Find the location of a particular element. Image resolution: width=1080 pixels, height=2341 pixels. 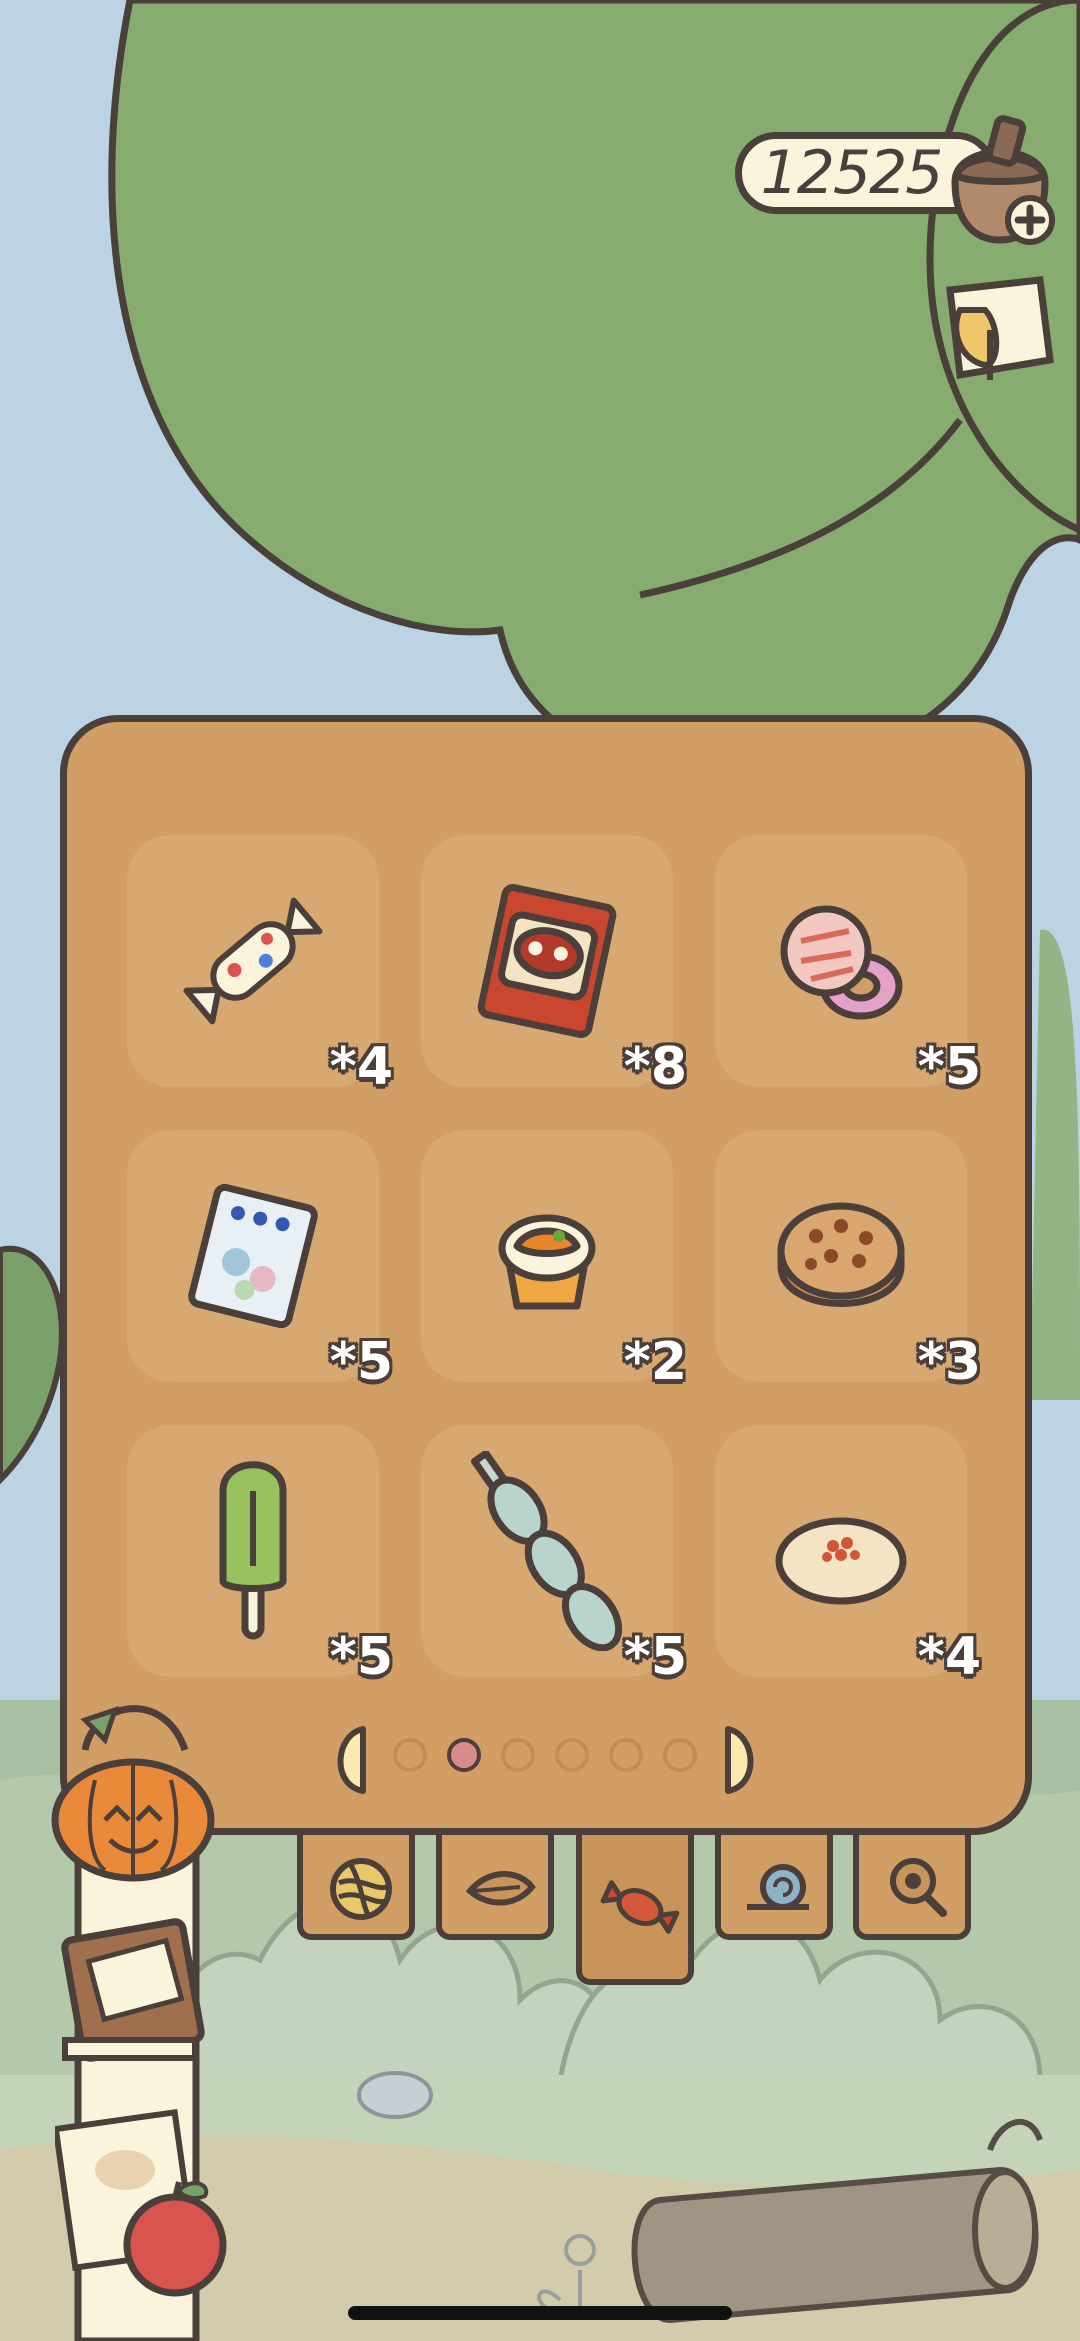

yarn-ball-icon is located at coordinates (361, 1889).